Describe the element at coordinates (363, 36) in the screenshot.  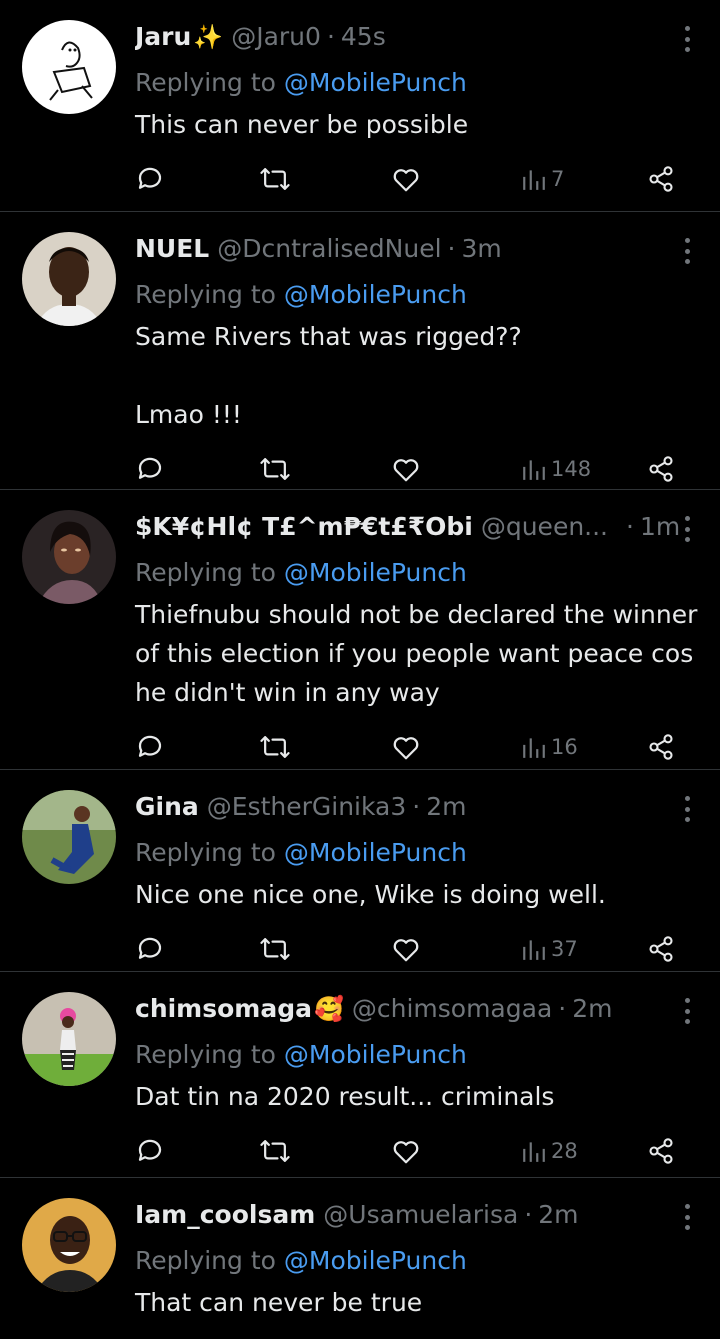
I see `timestamp: 45s` at that location.